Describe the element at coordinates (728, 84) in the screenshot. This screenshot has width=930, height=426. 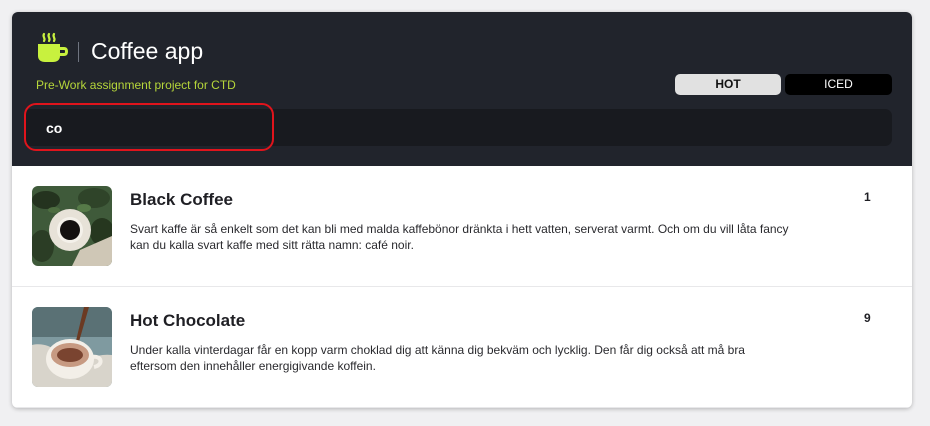
I see `hot-toggle-button: HOT` at that location.